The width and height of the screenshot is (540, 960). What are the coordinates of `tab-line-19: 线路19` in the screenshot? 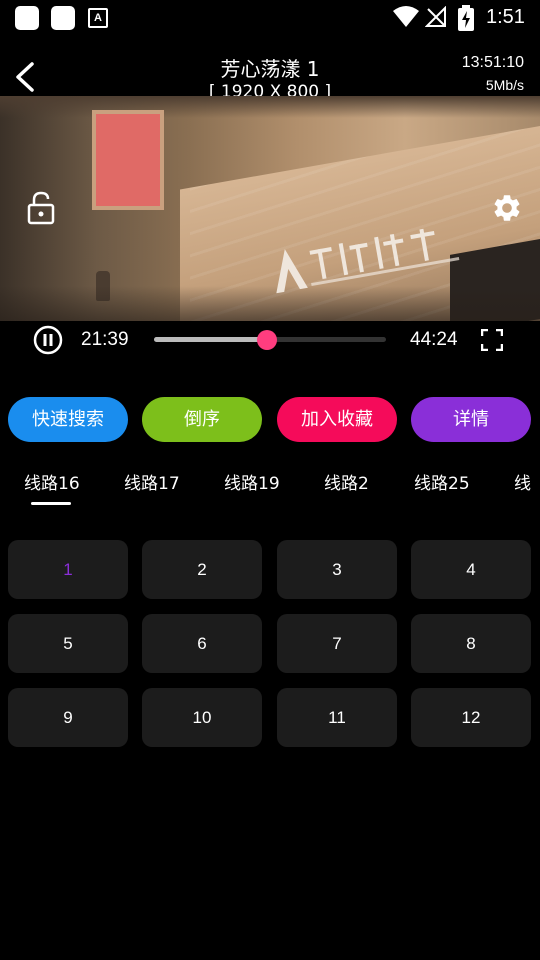 It's located at (252, 481).